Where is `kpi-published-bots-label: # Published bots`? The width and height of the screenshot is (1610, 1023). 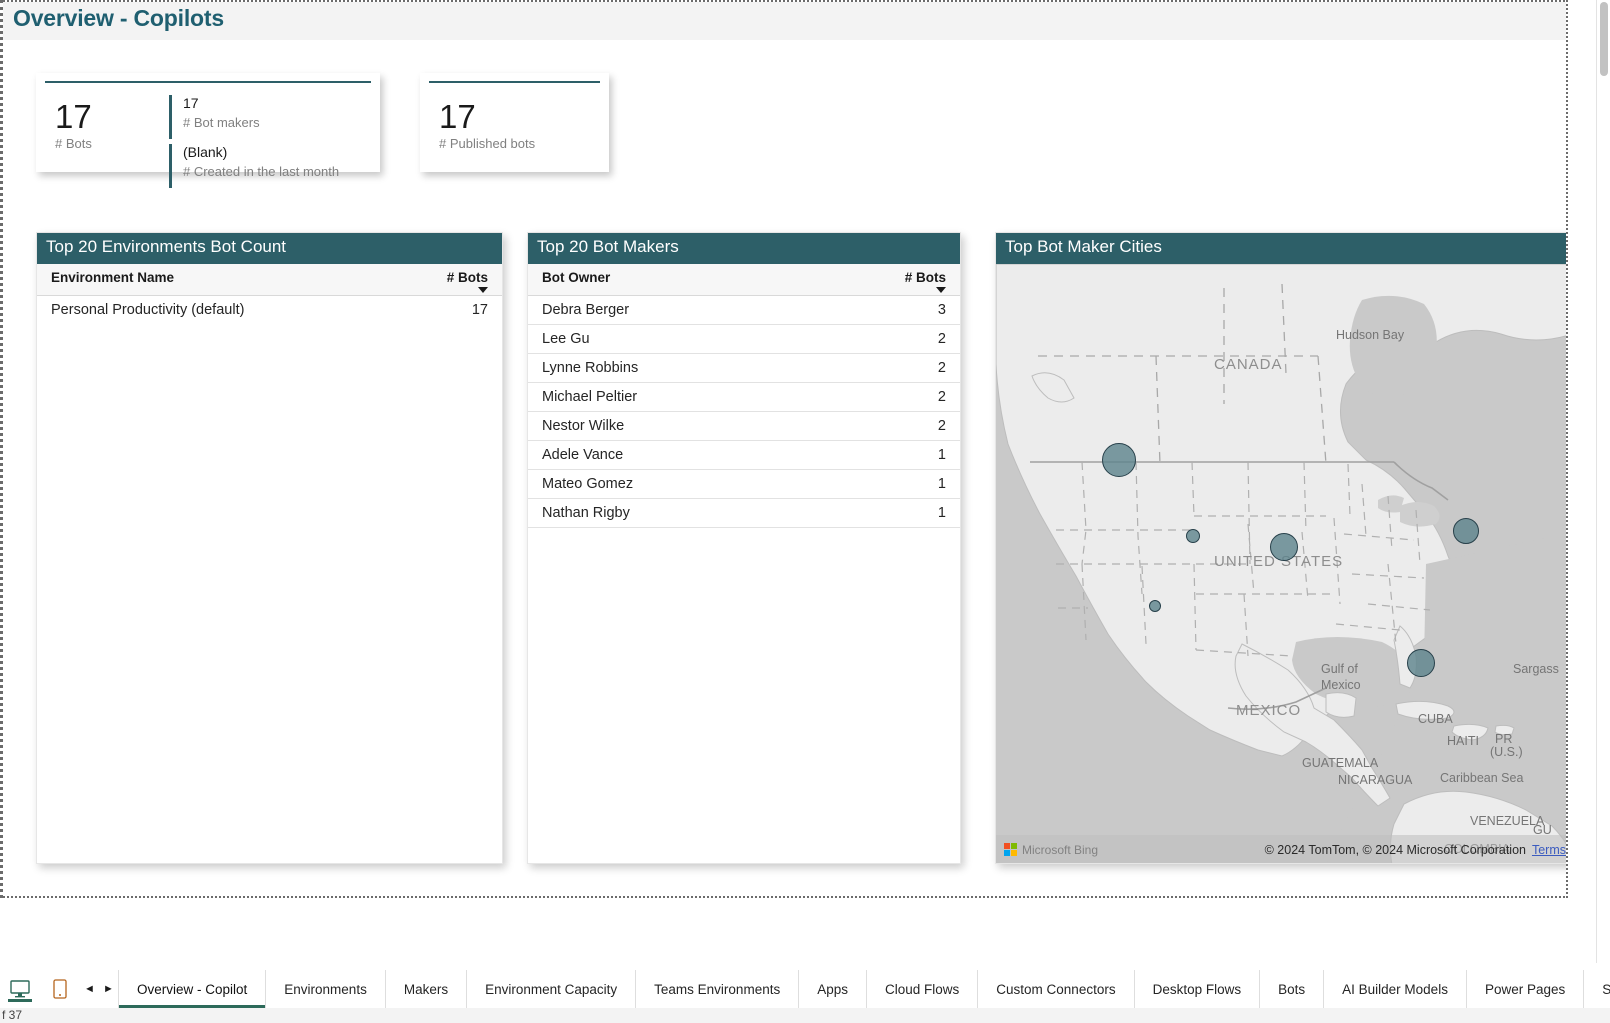 kpi-published-bots-label: # Published bots is located at coordinates (487, 143).